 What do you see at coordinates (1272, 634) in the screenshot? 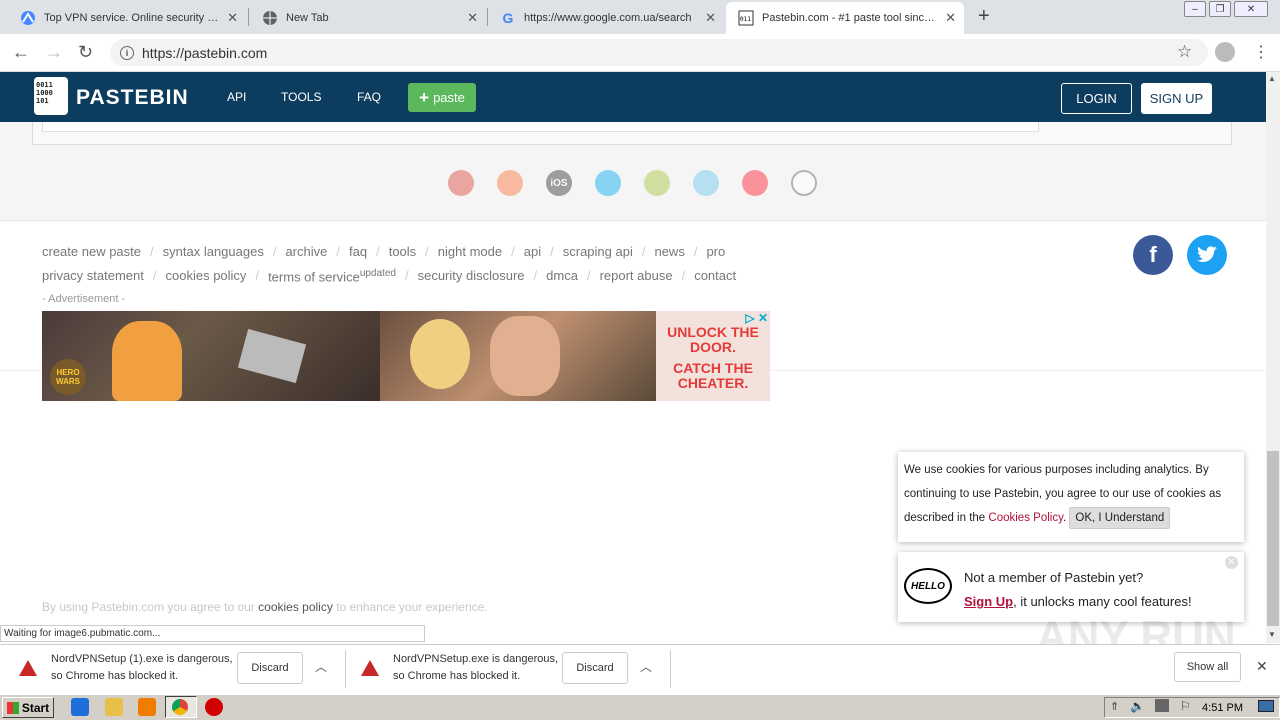
I see `scroll-down-icon: ▼` at bounding box center [1272, 634].